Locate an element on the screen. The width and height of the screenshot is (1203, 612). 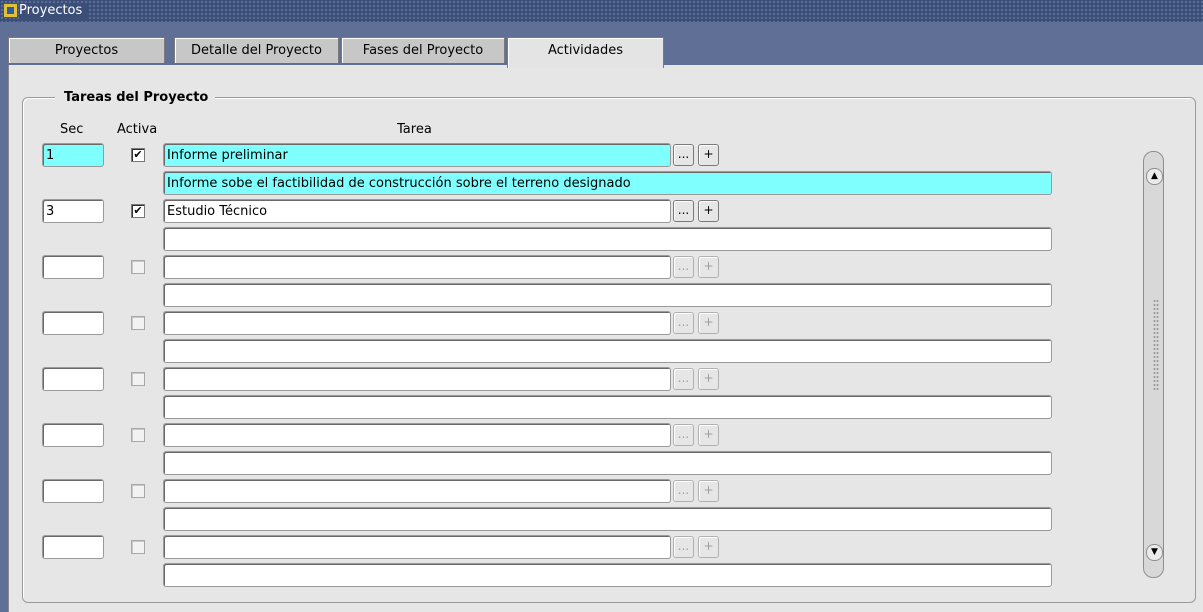
scroll-up-icon: ▲ is located at coordinates (1154, 176).